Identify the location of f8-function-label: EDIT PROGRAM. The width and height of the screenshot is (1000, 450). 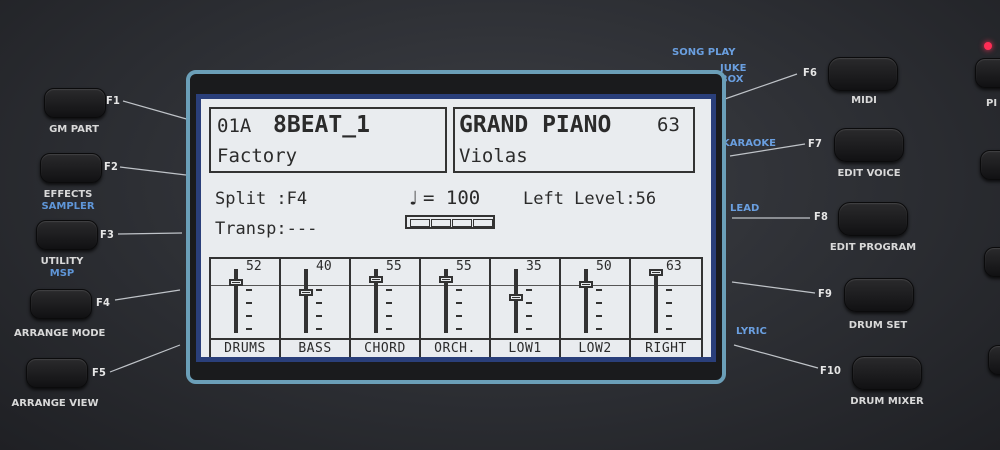
(873, 247).